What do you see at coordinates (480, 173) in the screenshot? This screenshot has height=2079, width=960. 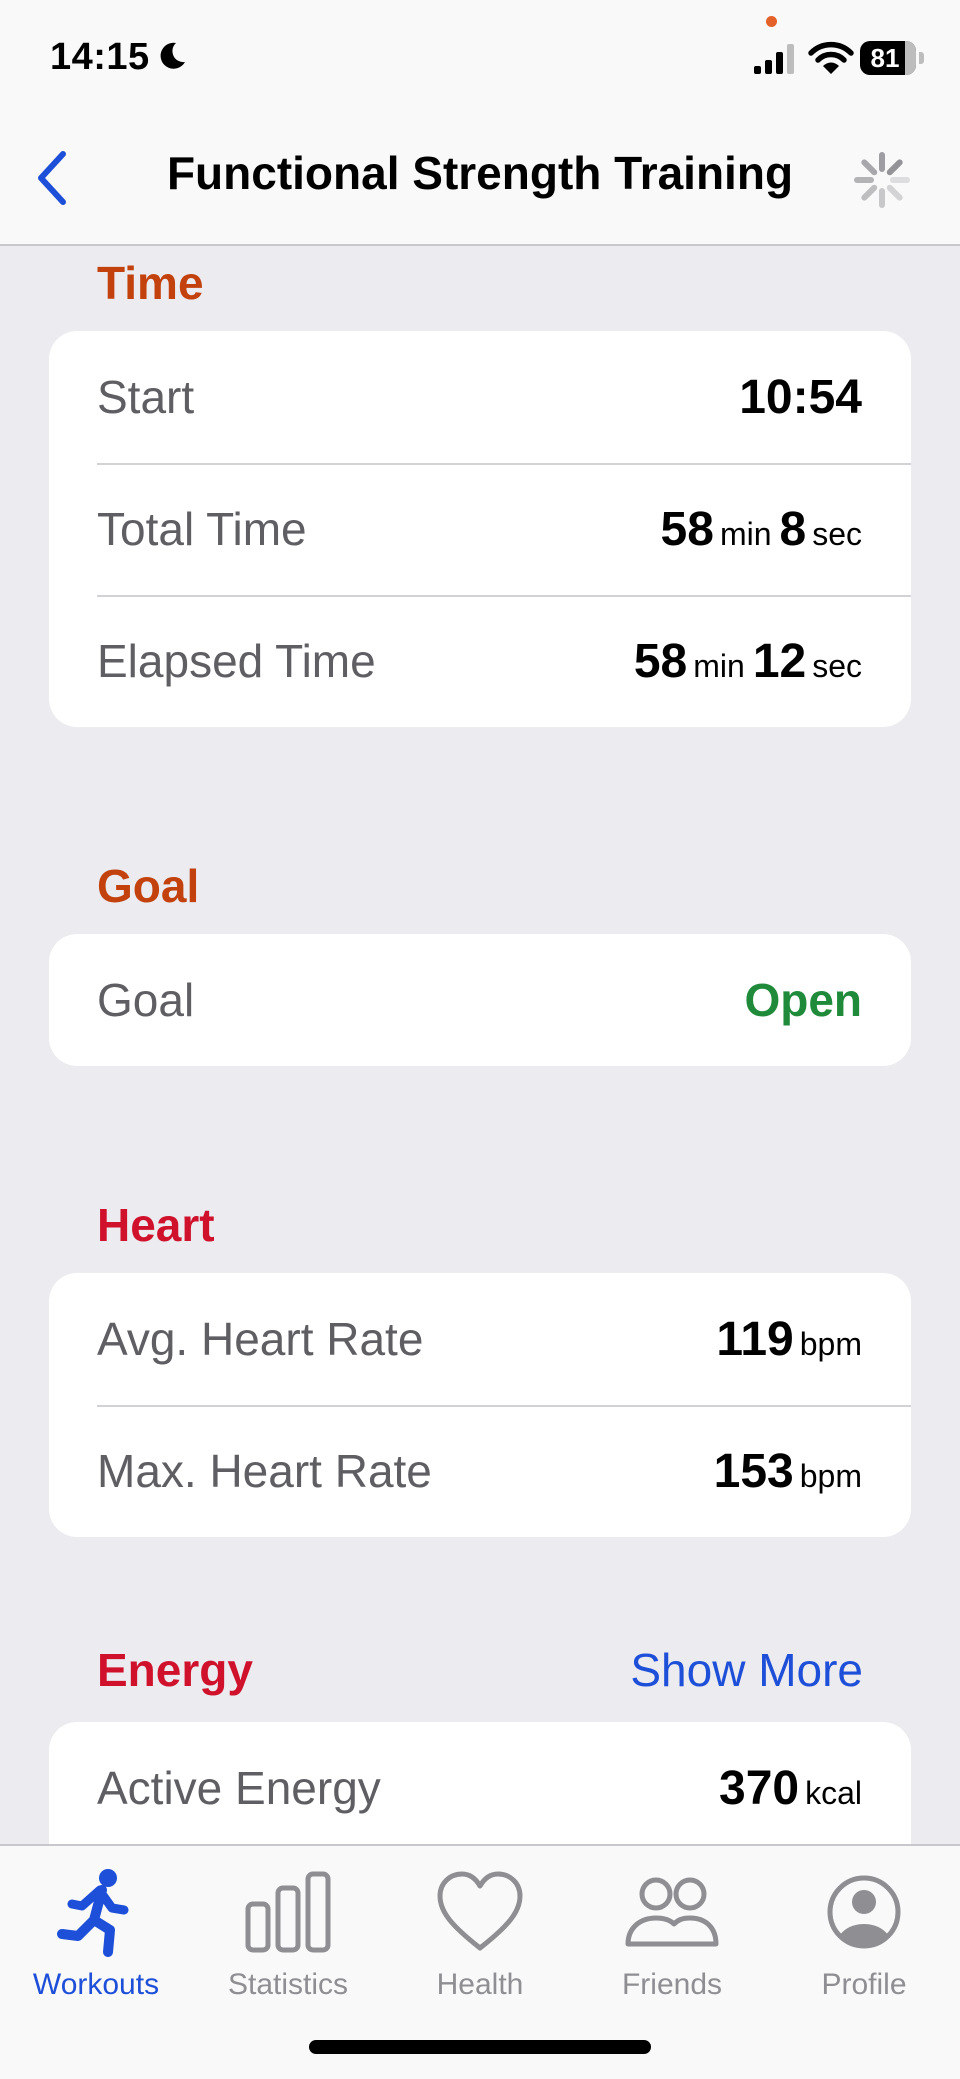 I see `page-title: Functional Strength Training` at bounding box center [480, 173].